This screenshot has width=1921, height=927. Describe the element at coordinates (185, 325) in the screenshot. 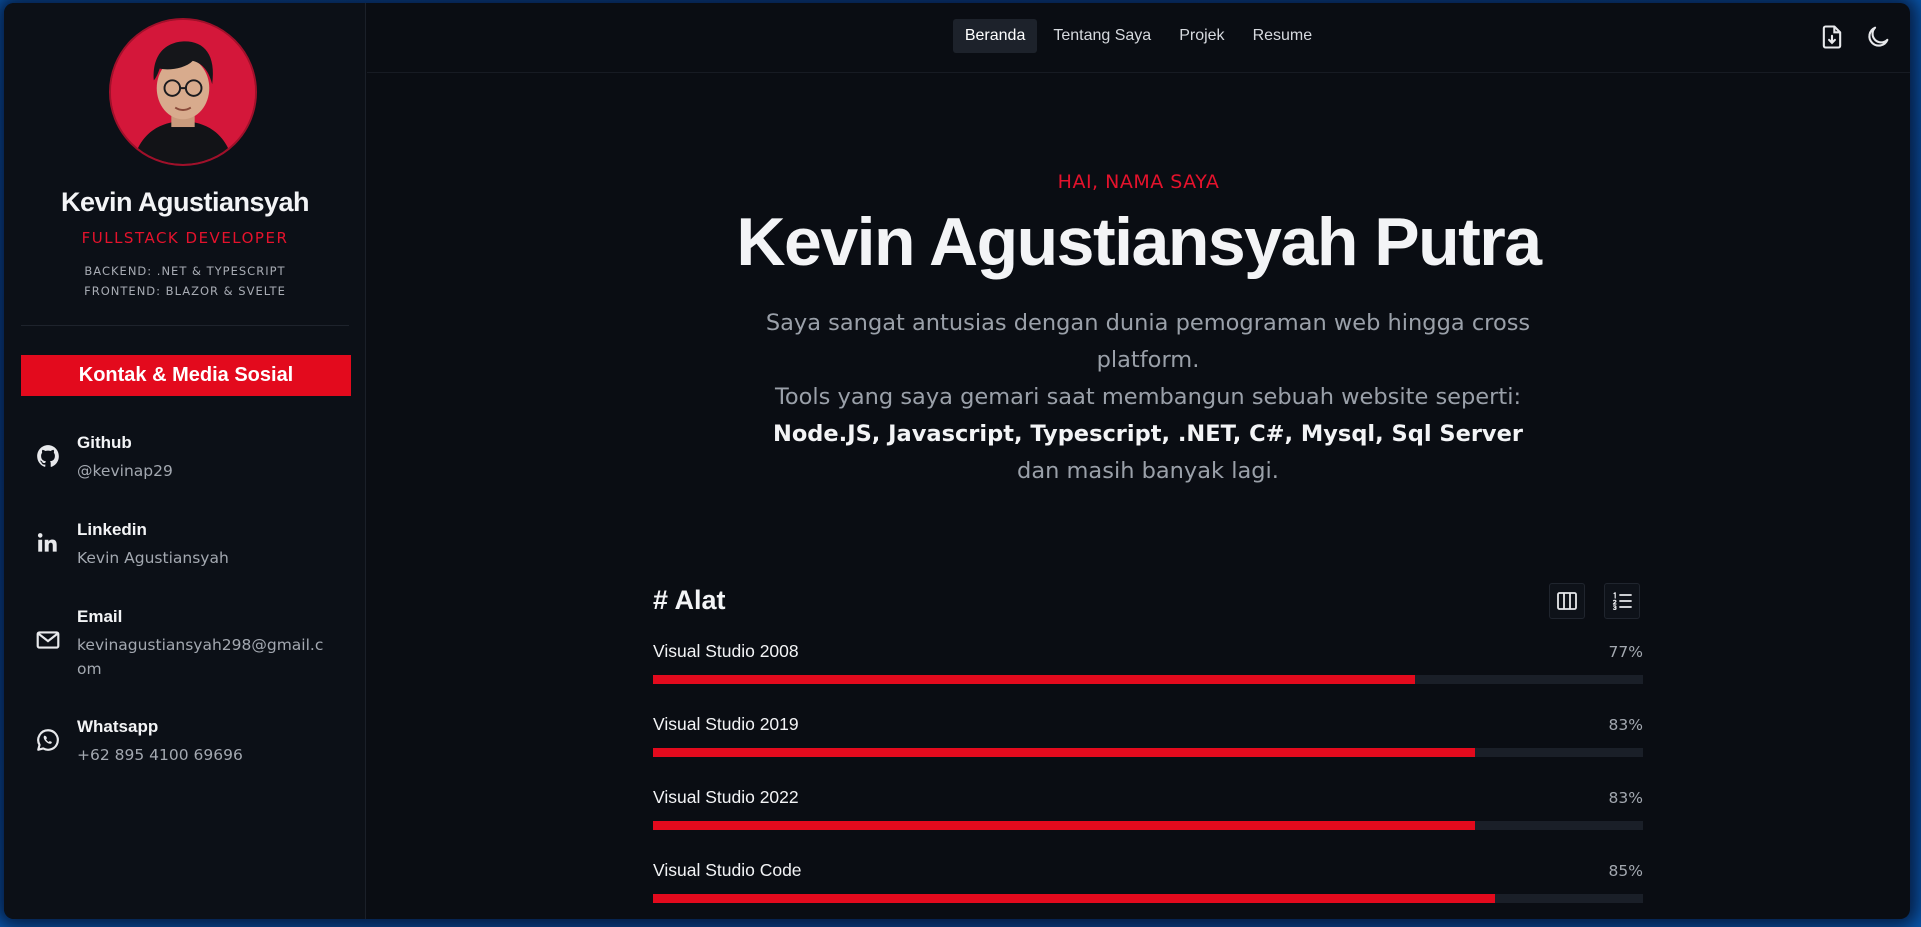

I see `sidebar-divider` at that location.